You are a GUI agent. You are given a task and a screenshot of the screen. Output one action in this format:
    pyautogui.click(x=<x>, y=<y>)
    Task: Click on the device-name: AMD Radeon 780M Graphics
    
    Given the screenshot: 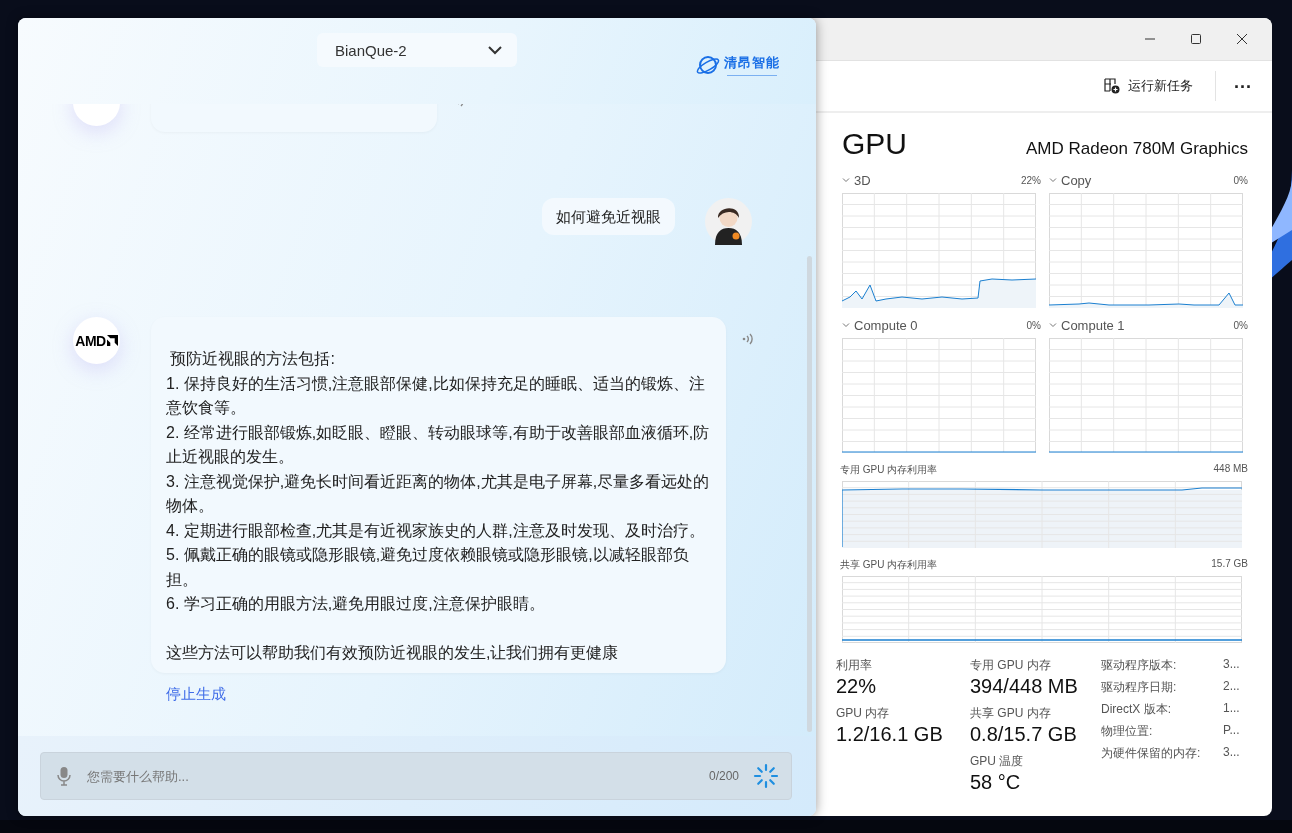 What is the action you would take?
    pyautogui.click(x=1136, y=149)
    